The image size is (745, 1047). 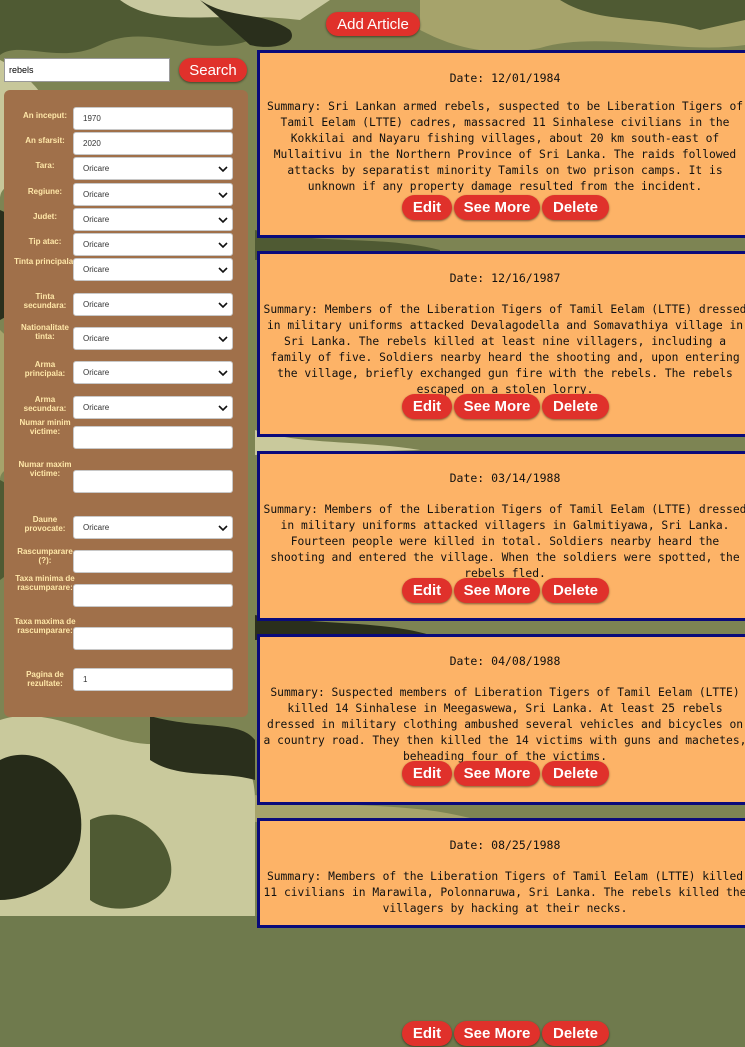 What do you see at coordinates (45, 261) in the screenshot?
I see `filter-label-tinta-principala: Tinta principala:` at bounding box center [45, 261].